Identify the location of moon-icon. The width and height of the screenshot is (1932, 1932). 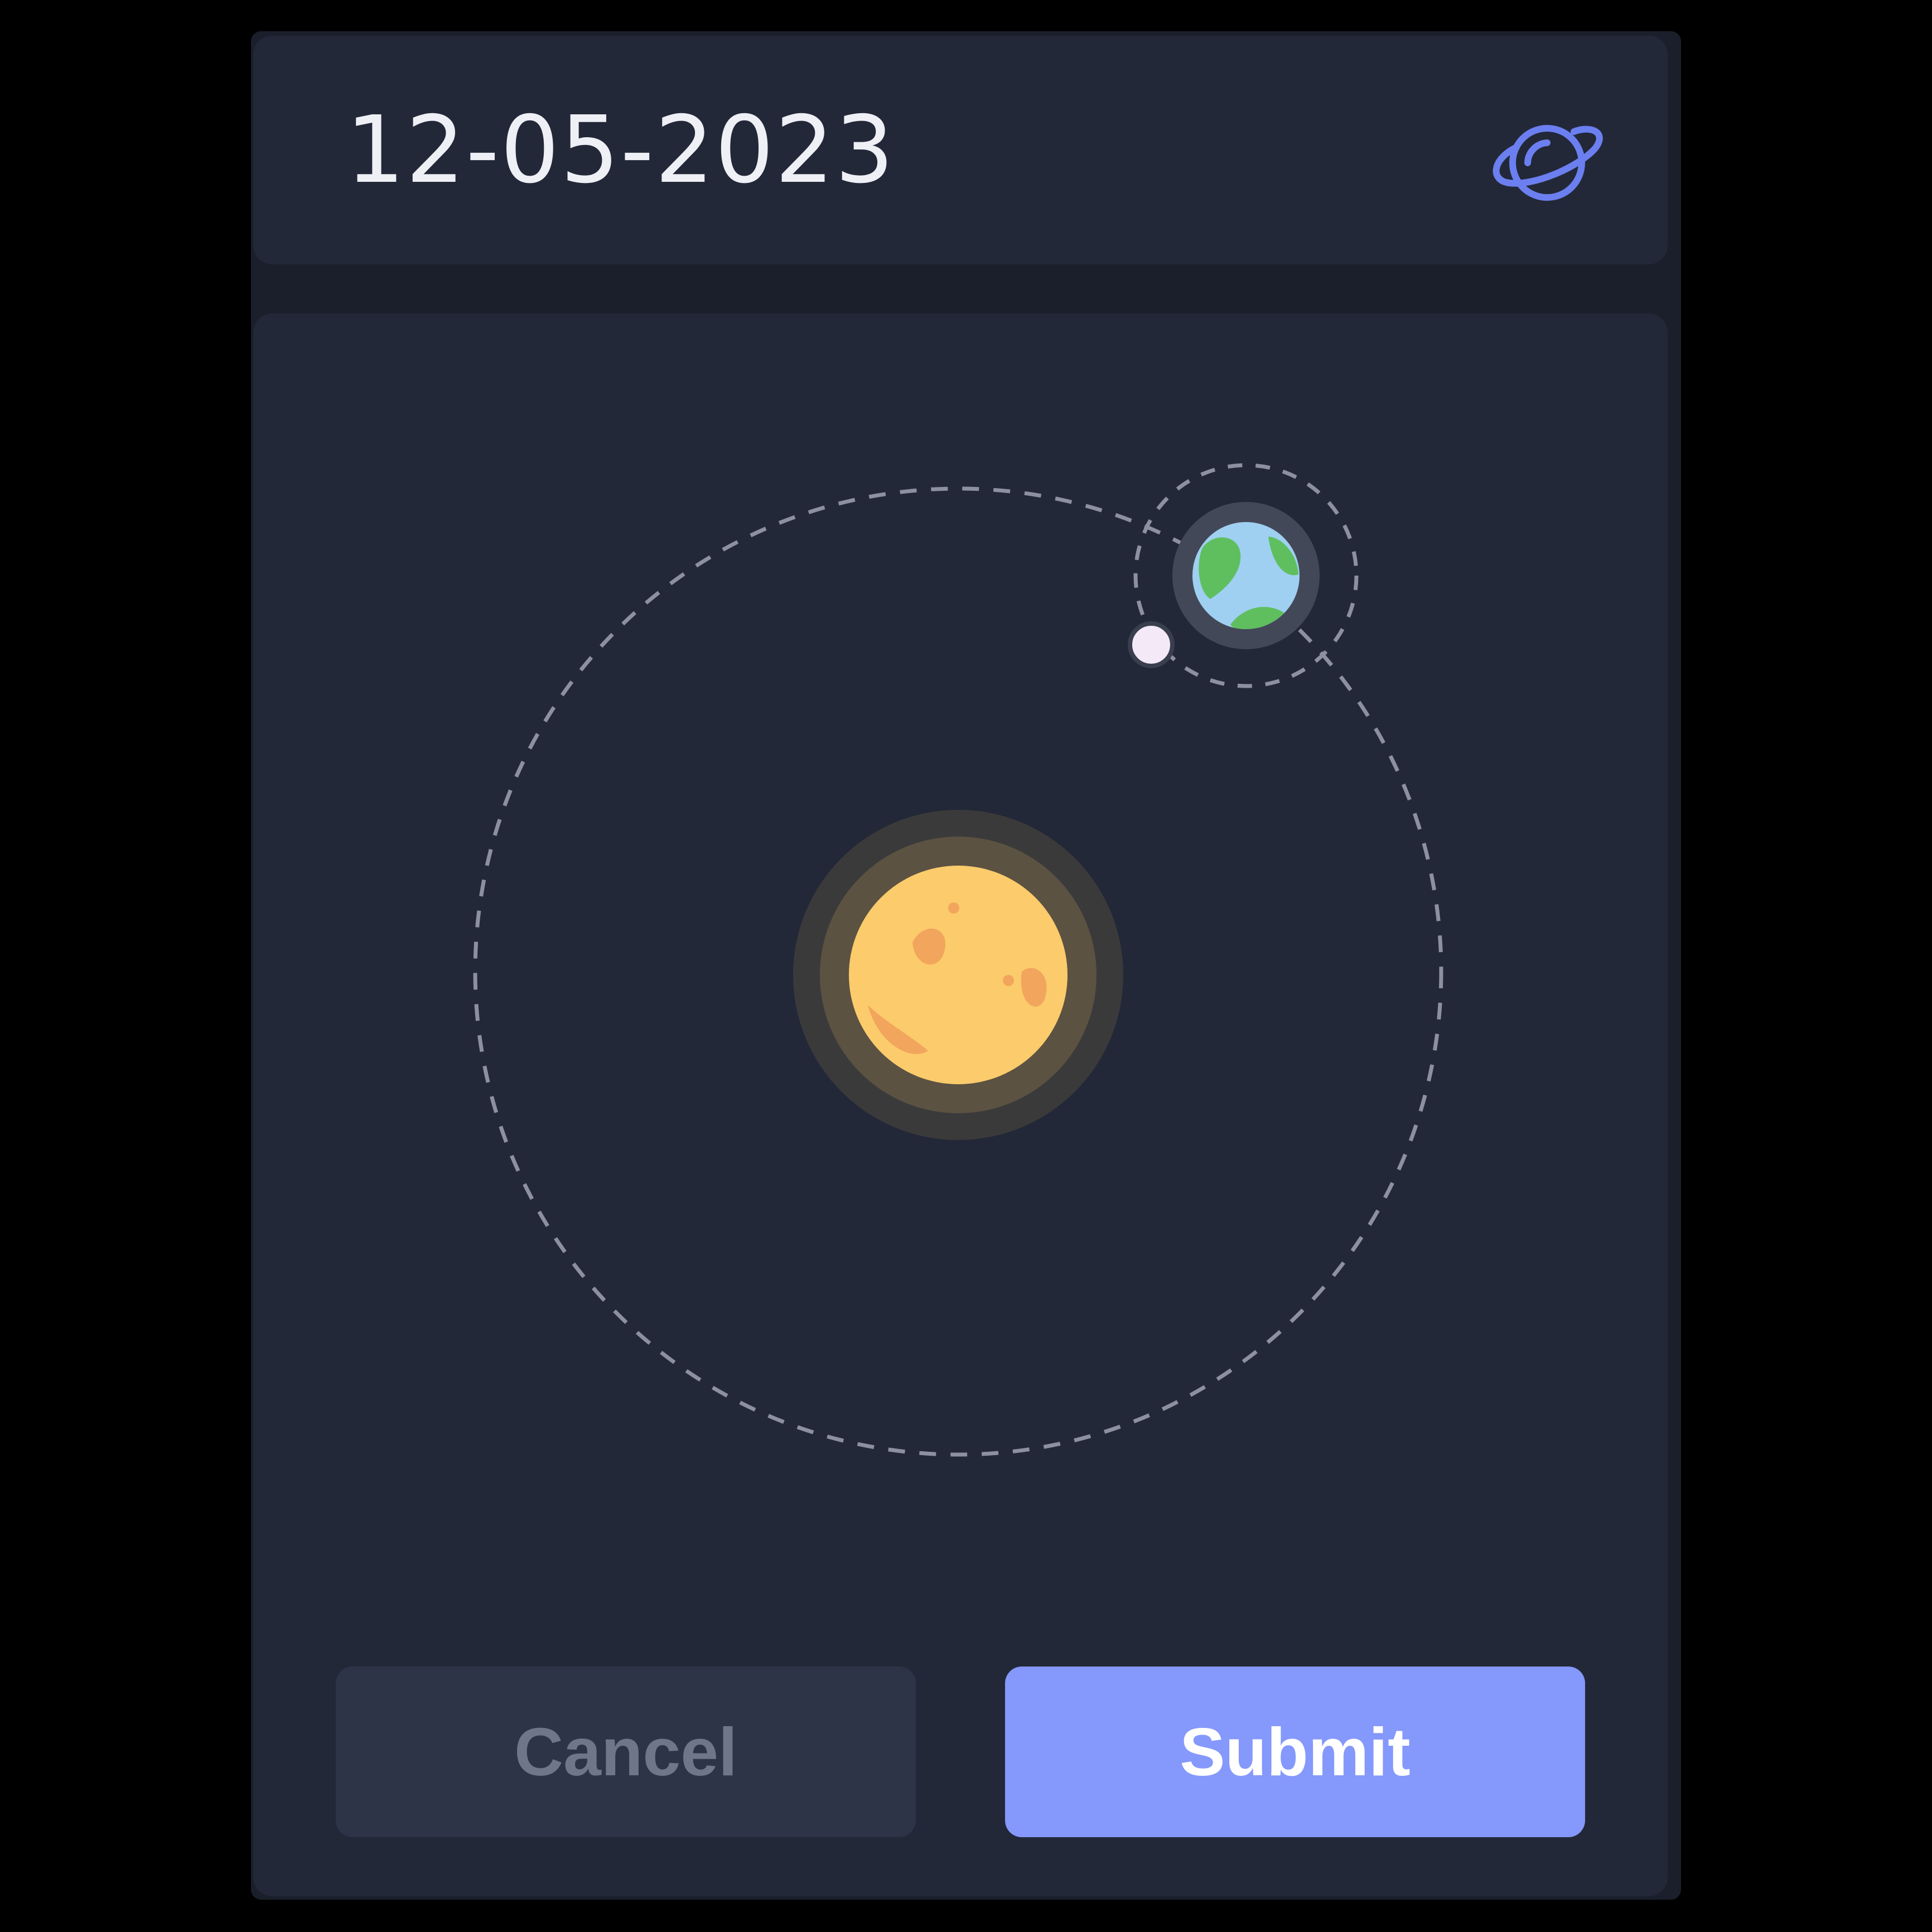
(1151, 644).